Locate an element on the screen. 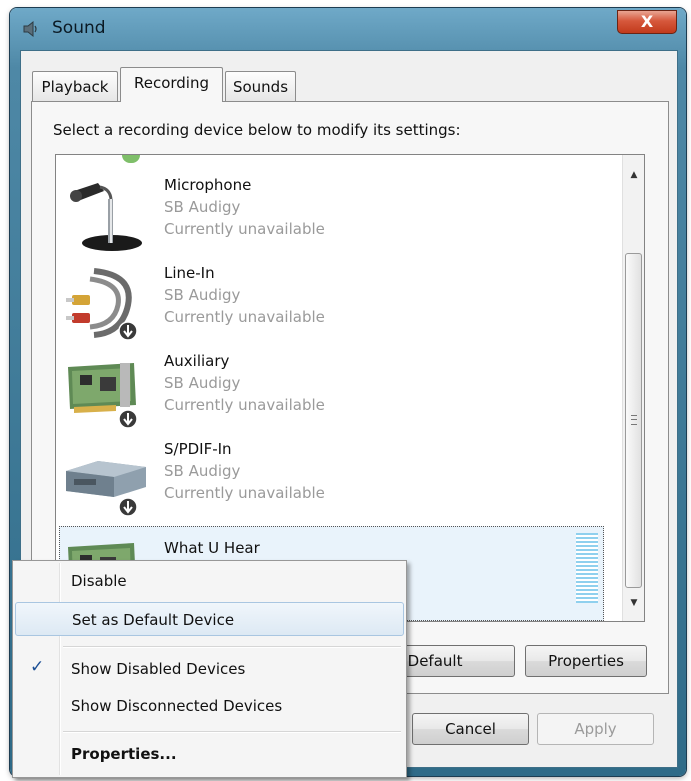 The width and height of the screenshot is (691, 781). scroll-thumb is located at coordinates (633, 420).